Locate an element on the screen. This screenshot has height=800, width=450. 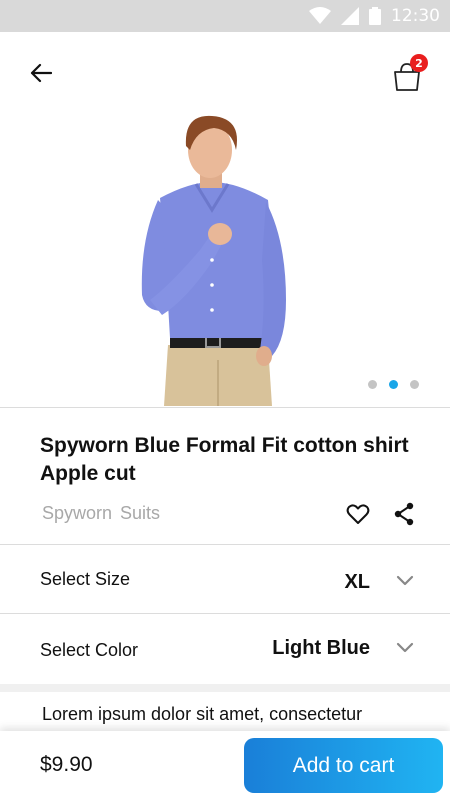
product-brand: Spyworn Suits is located at coordinates (101, 513).